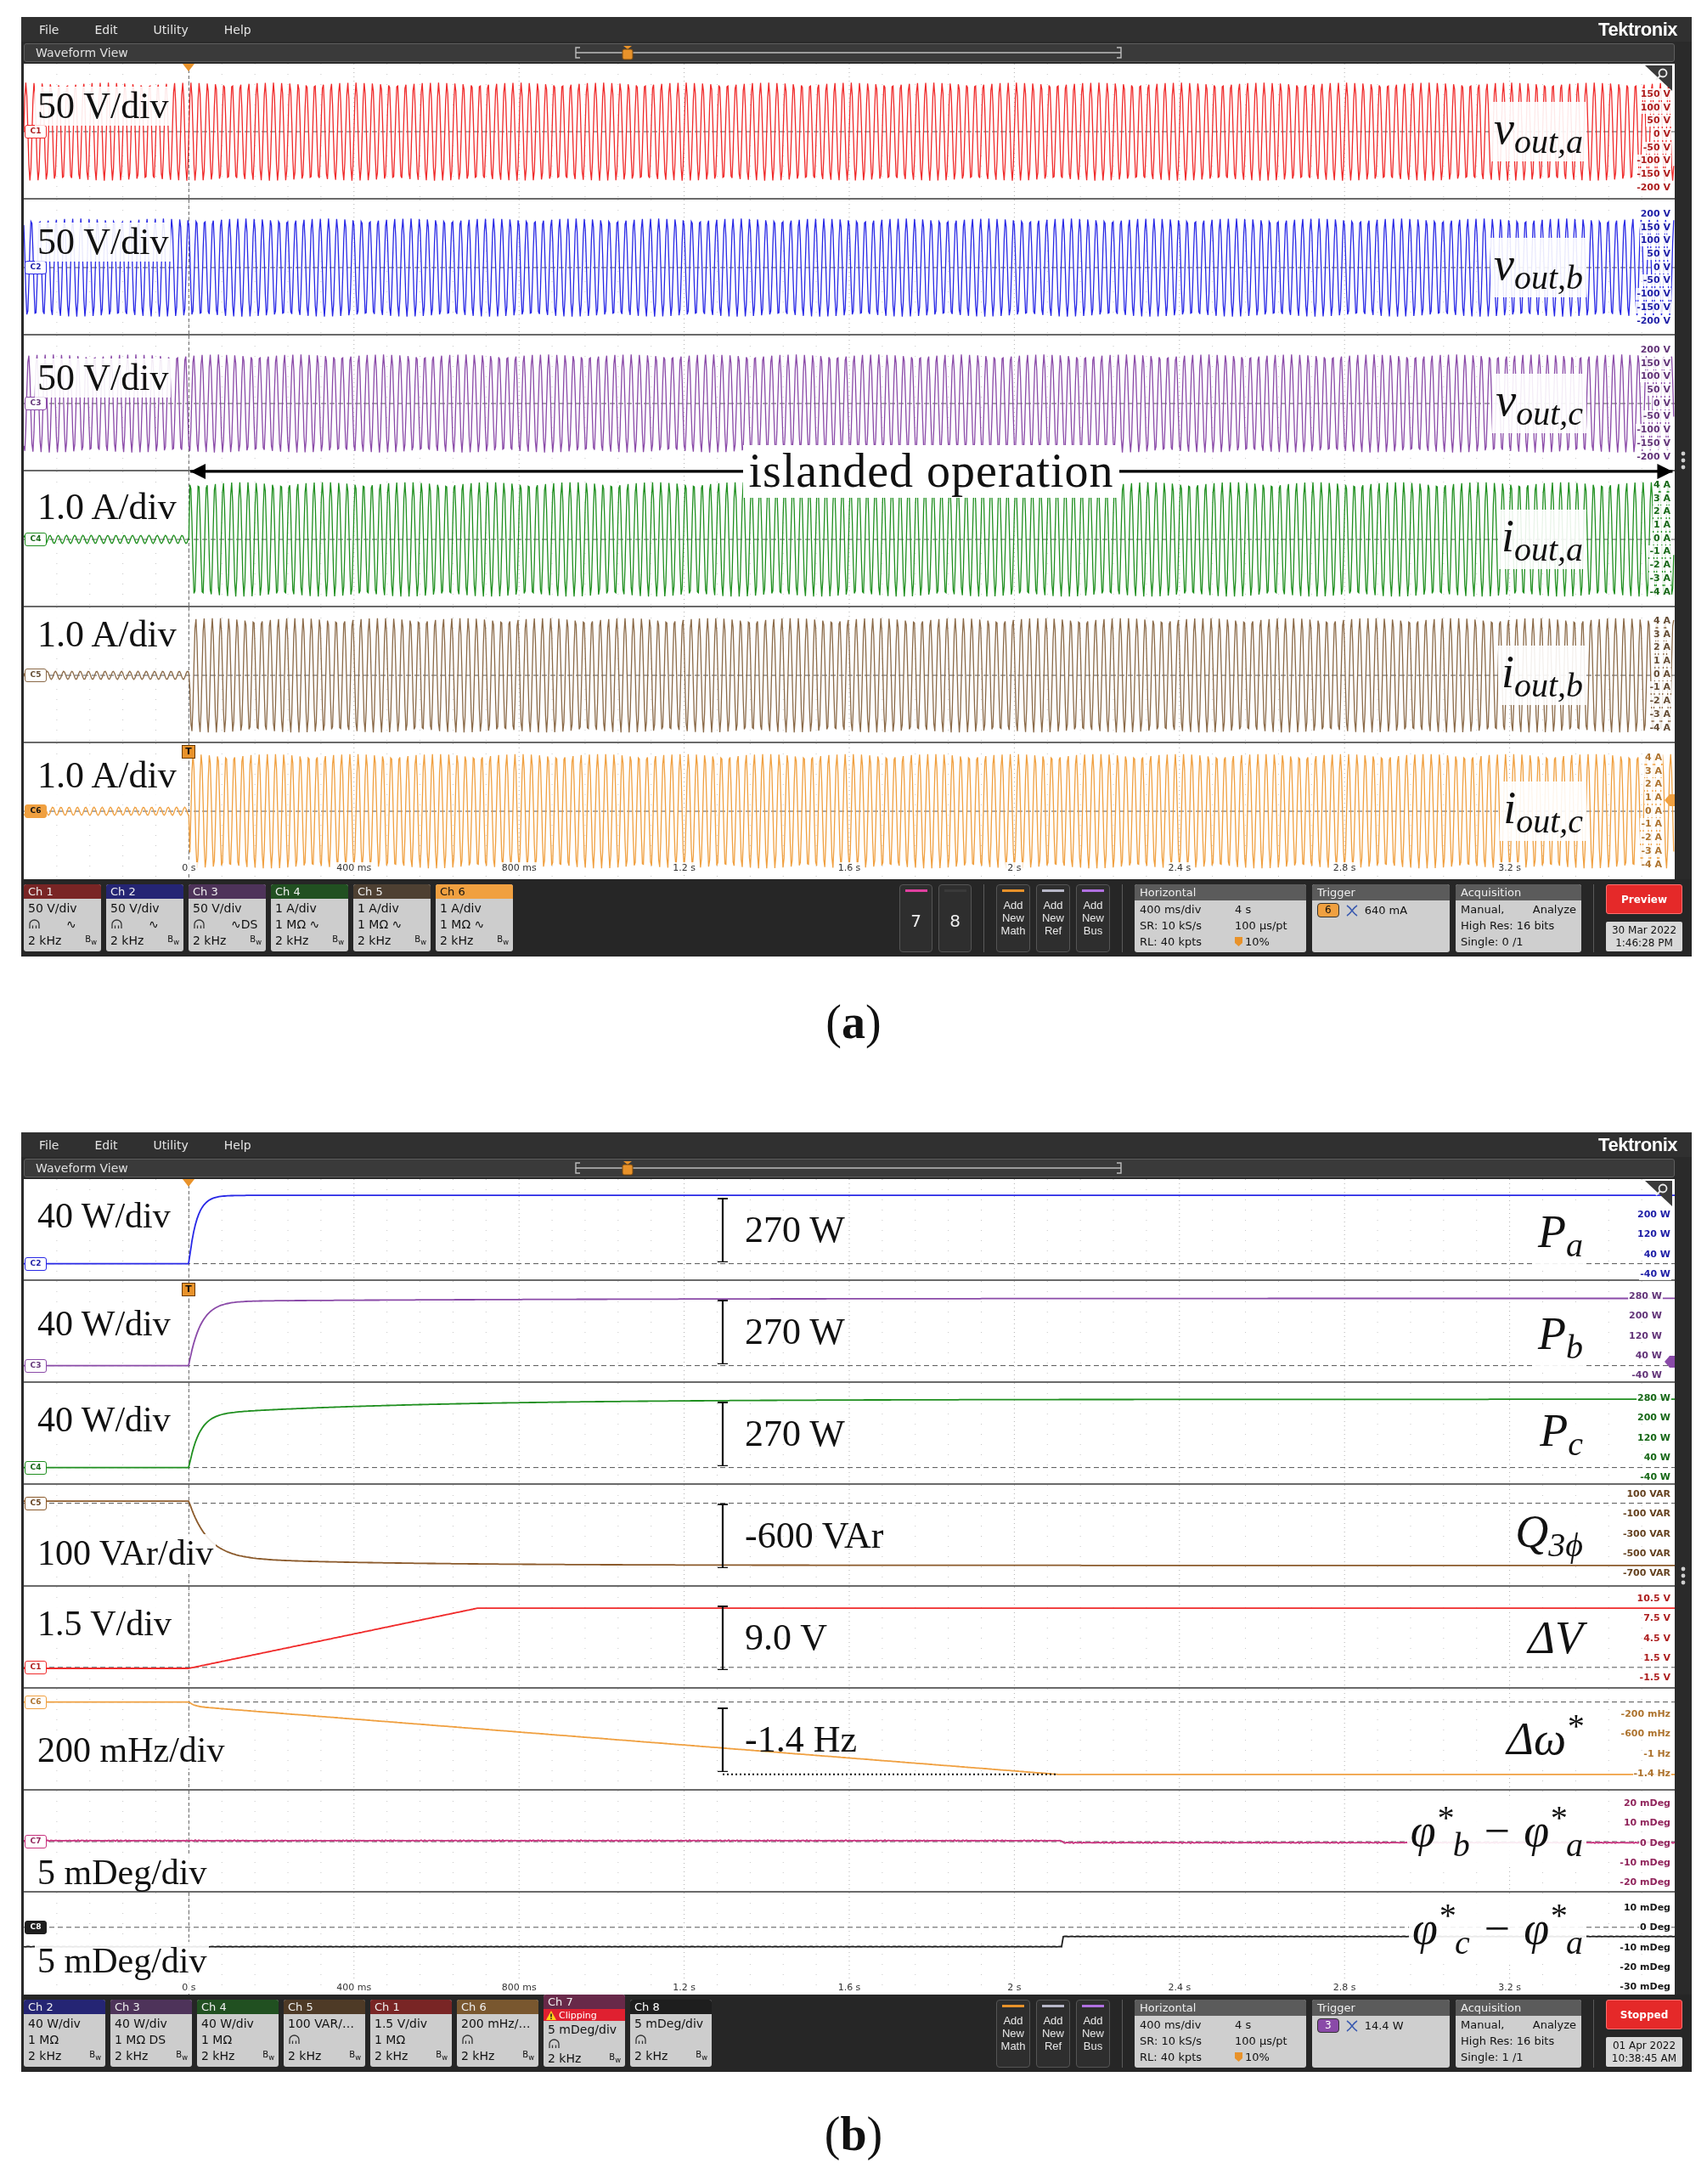 This screenshot has height=2184, width=1707. I want to click on axis-tick-label: 0 A, so click(1662, 538).